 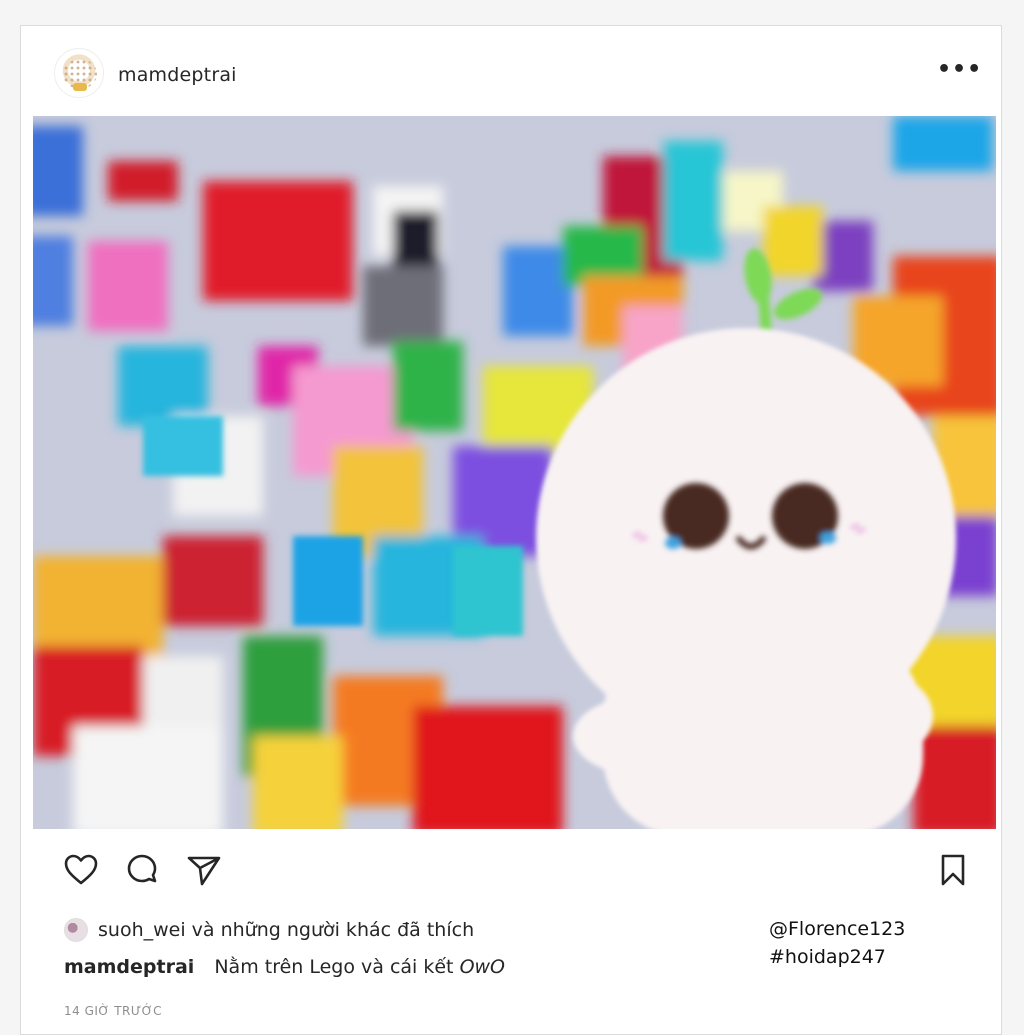 What do you see at coordinates (76, 930) in the screenshot?
I see `liker-avatar` at bounding box center [76, 930].